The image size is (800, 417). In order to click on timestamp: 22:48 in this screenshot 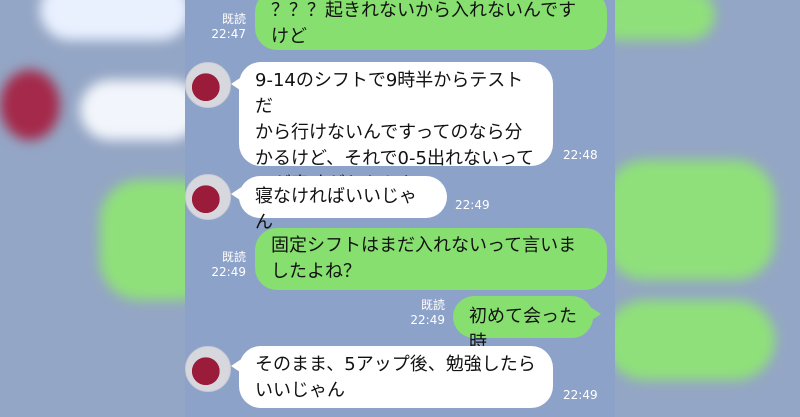, I will do `click(580, 155)`.